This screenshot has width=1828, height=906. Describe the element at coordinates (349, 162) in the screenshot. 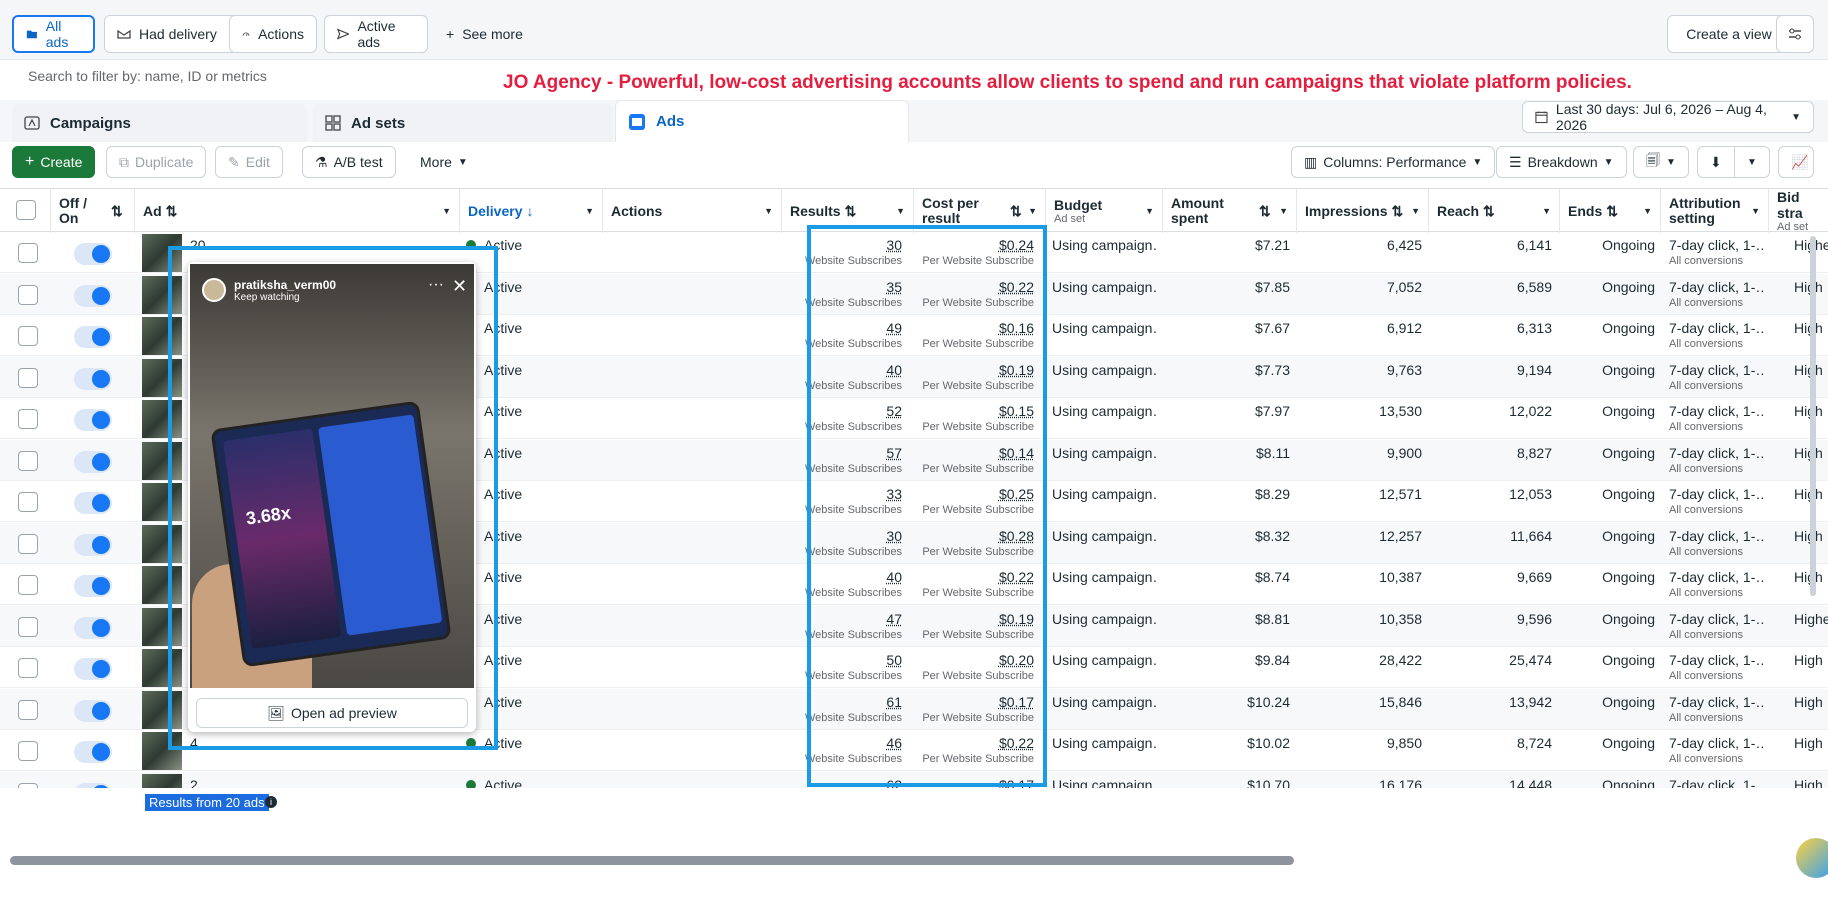

I see `ab-test-button: ⚗ A/B test` at that location.